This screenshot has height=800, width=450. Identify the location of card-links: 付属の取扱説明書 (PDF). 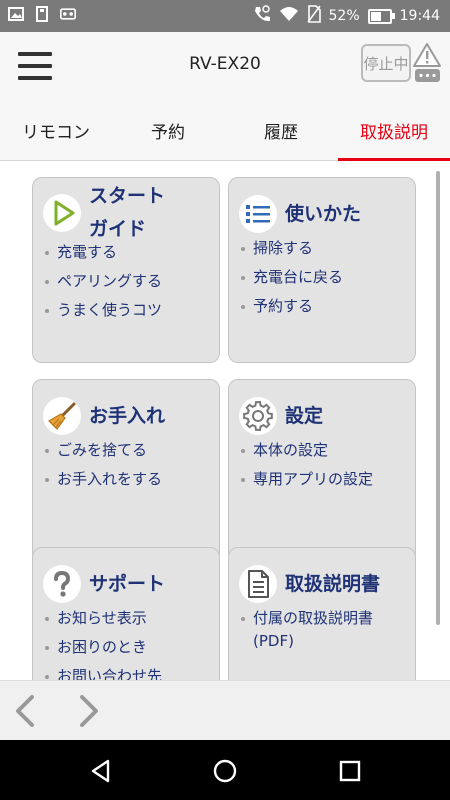
(324, 628).